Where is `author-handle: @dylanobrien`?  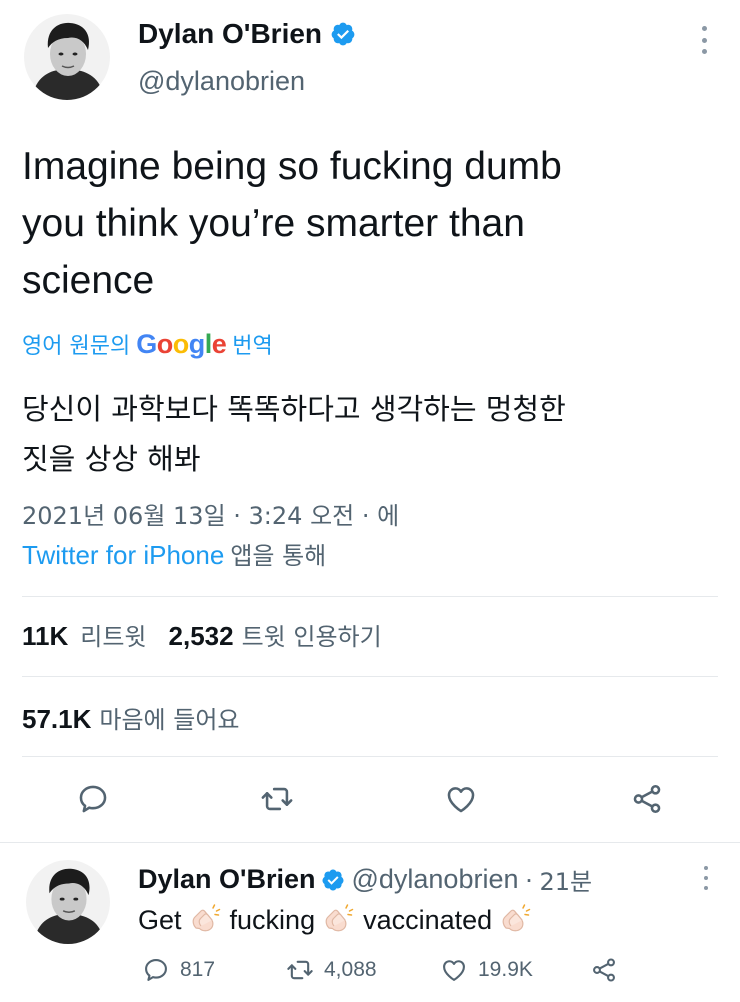
author-handle: @dylanobrien is located at coordinates (221, 81).